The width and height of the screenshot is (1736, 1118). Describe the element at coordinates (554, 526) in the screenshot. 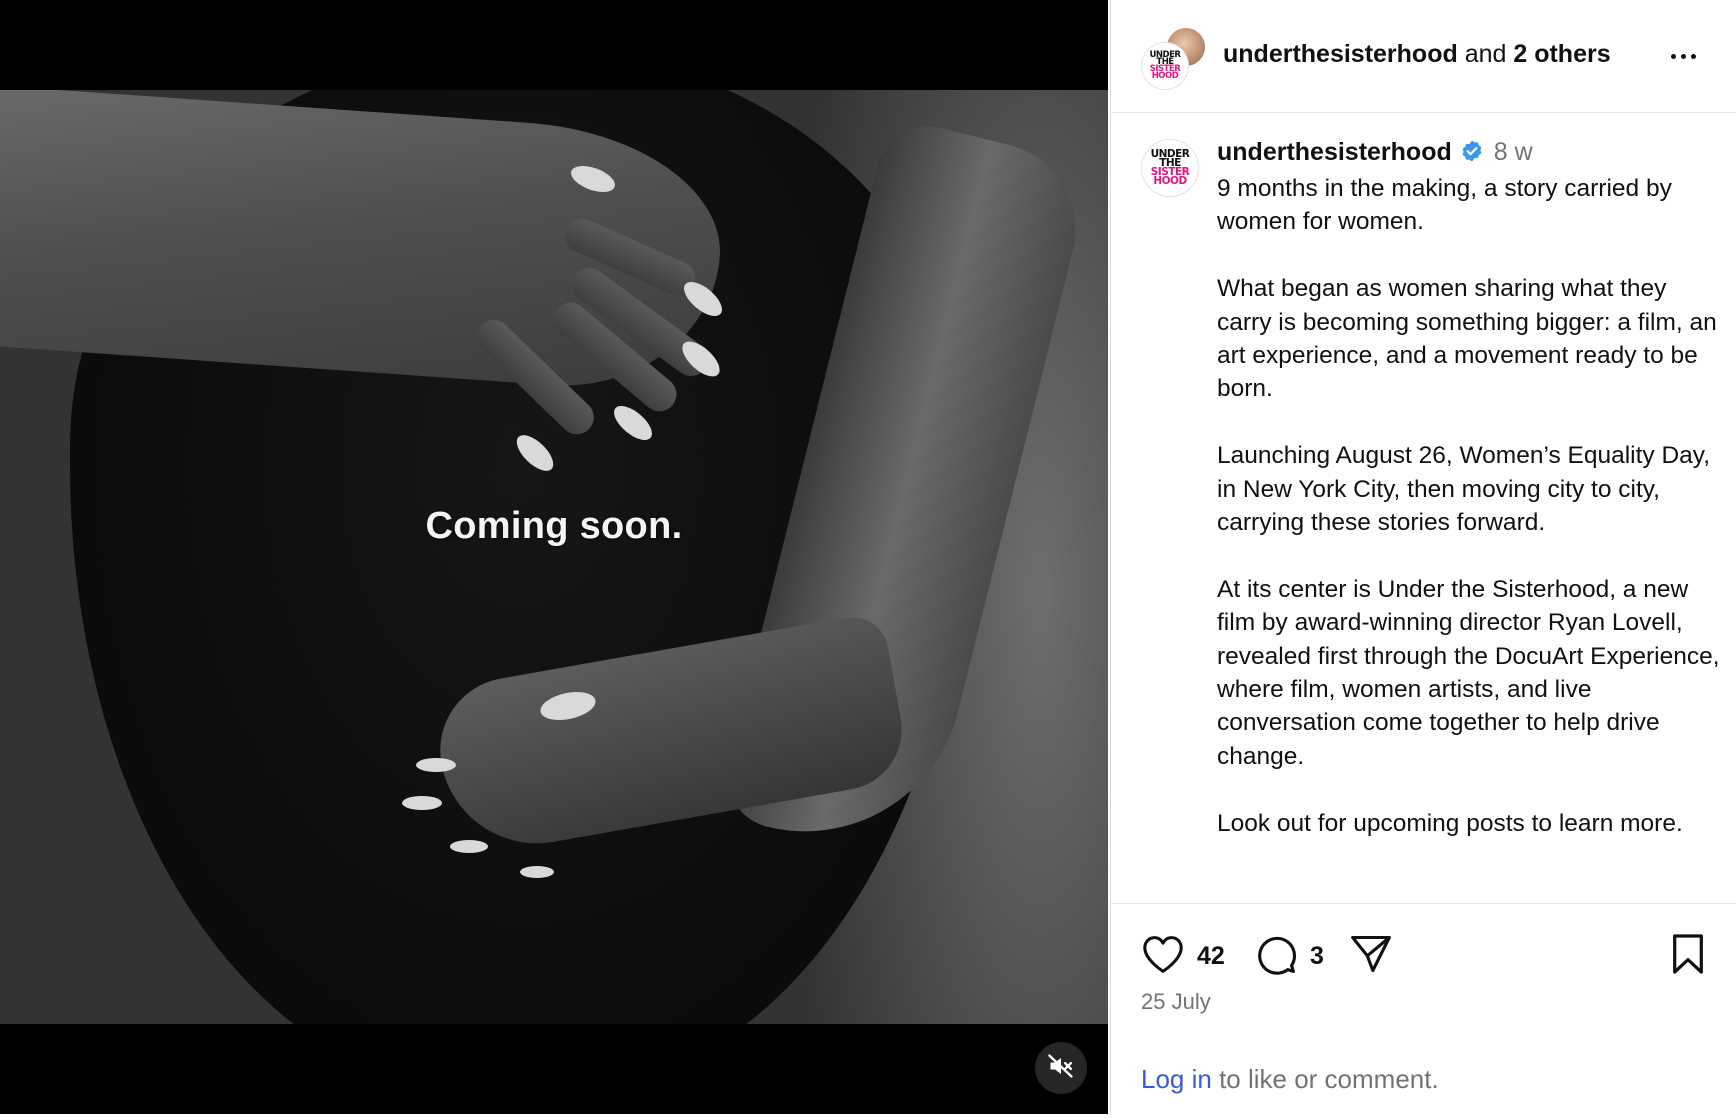

I see `video-overlay-text: Coming soon.` at that location.